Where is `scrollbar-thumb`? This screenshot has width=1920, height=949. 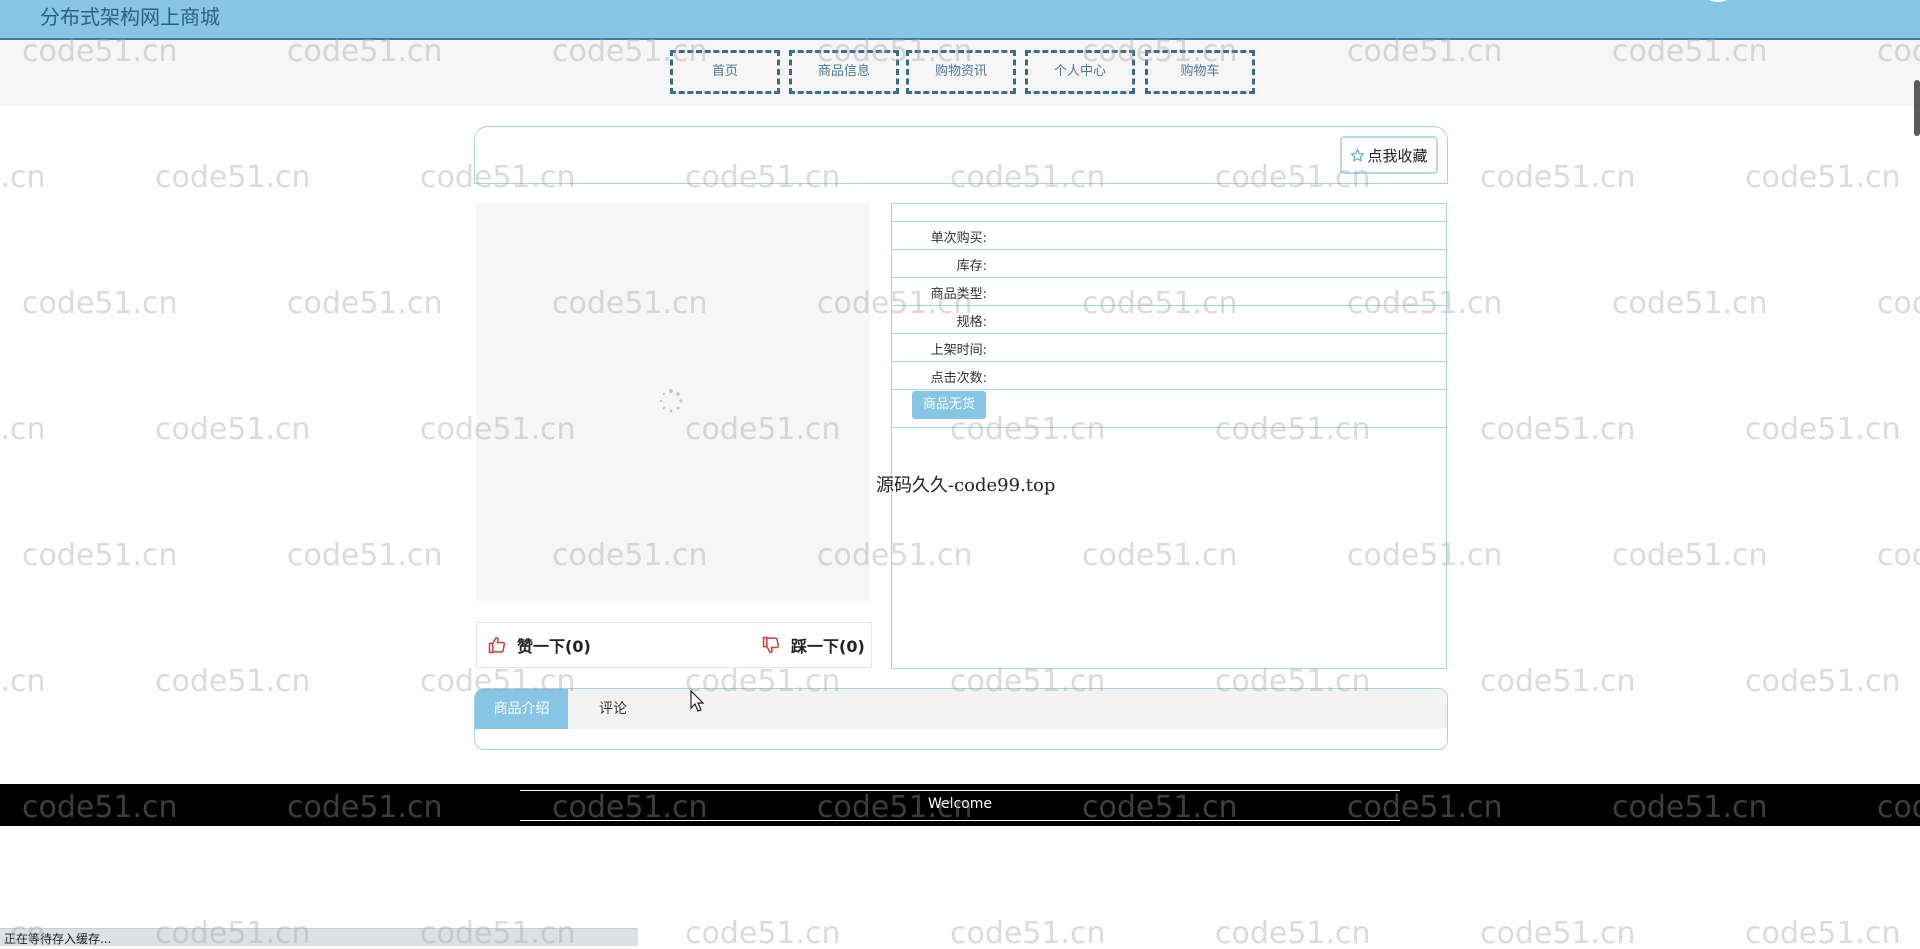
scrollbar-thumb is located at coordinates (1917, 108).